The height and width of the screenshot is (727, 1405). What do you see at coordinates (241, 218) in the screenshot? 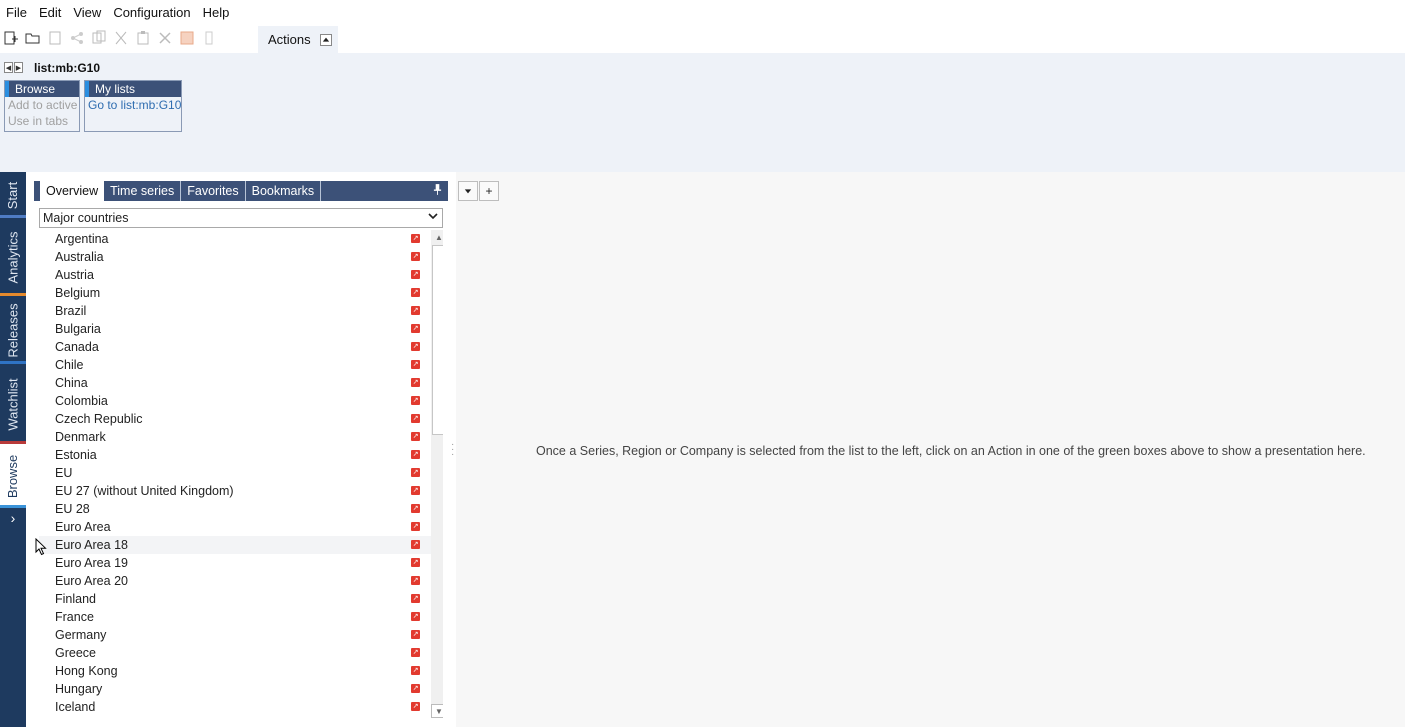
I see `list-selector: Major countries` at bounding box center [241, 218].